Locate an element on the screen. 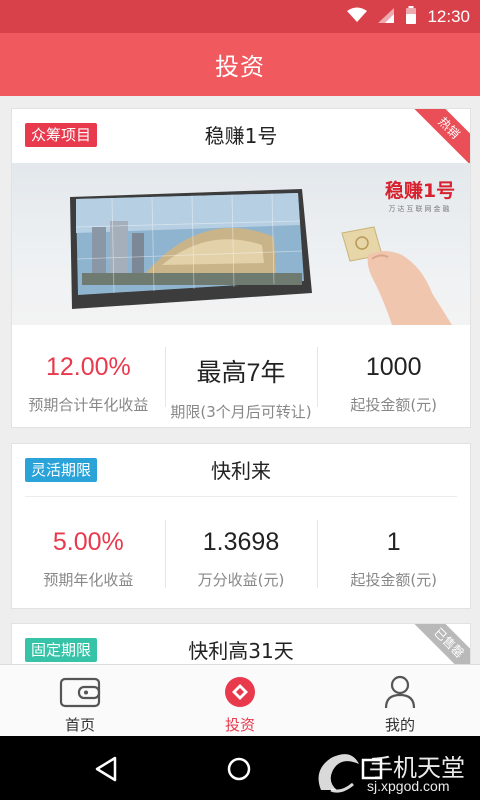 The image size is (480, 800). product-card-kuailigao: 快利高31天 固定期限 已售罄 is located at coordinates (241, 643).